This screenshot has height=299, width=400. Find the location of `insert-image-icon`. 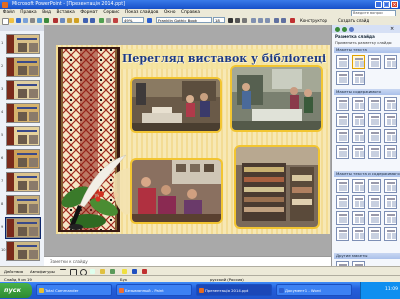

insert-image-icon is located at coordinates (115, 20).